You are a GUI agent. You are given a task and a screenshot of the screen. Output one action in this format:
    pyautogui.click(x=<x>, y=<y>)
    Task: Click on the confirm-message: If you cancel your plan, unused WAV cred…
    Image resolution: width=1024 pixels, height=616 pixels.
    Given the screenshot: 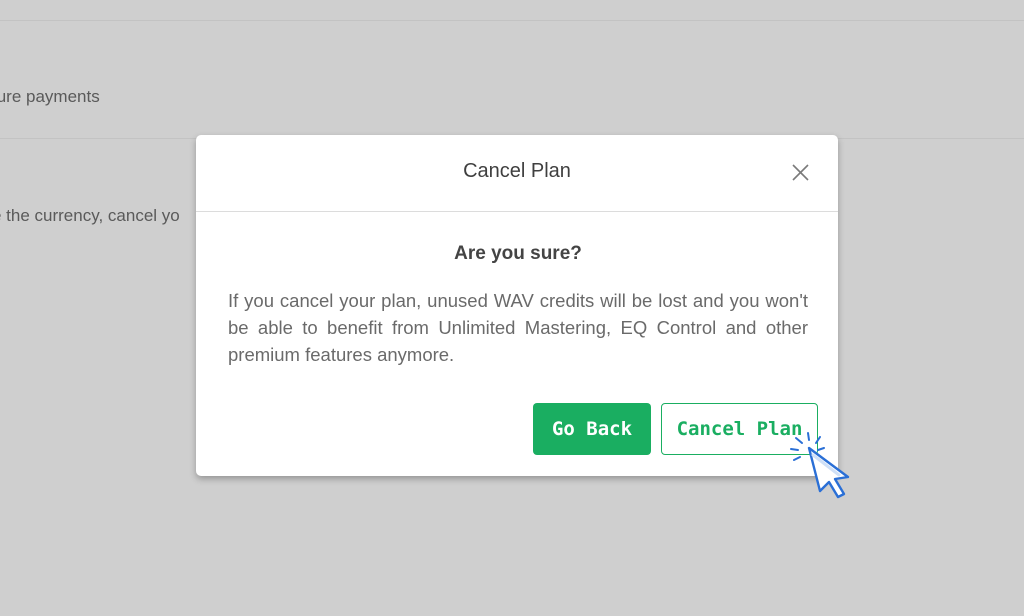 What is the action you would take?
    pyautogui.click(x=518, y=327)
    